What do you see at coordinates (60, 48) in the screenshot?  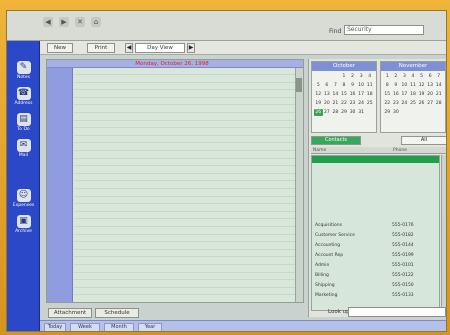 I see `new-button: New` at bounding box center [60, 48].